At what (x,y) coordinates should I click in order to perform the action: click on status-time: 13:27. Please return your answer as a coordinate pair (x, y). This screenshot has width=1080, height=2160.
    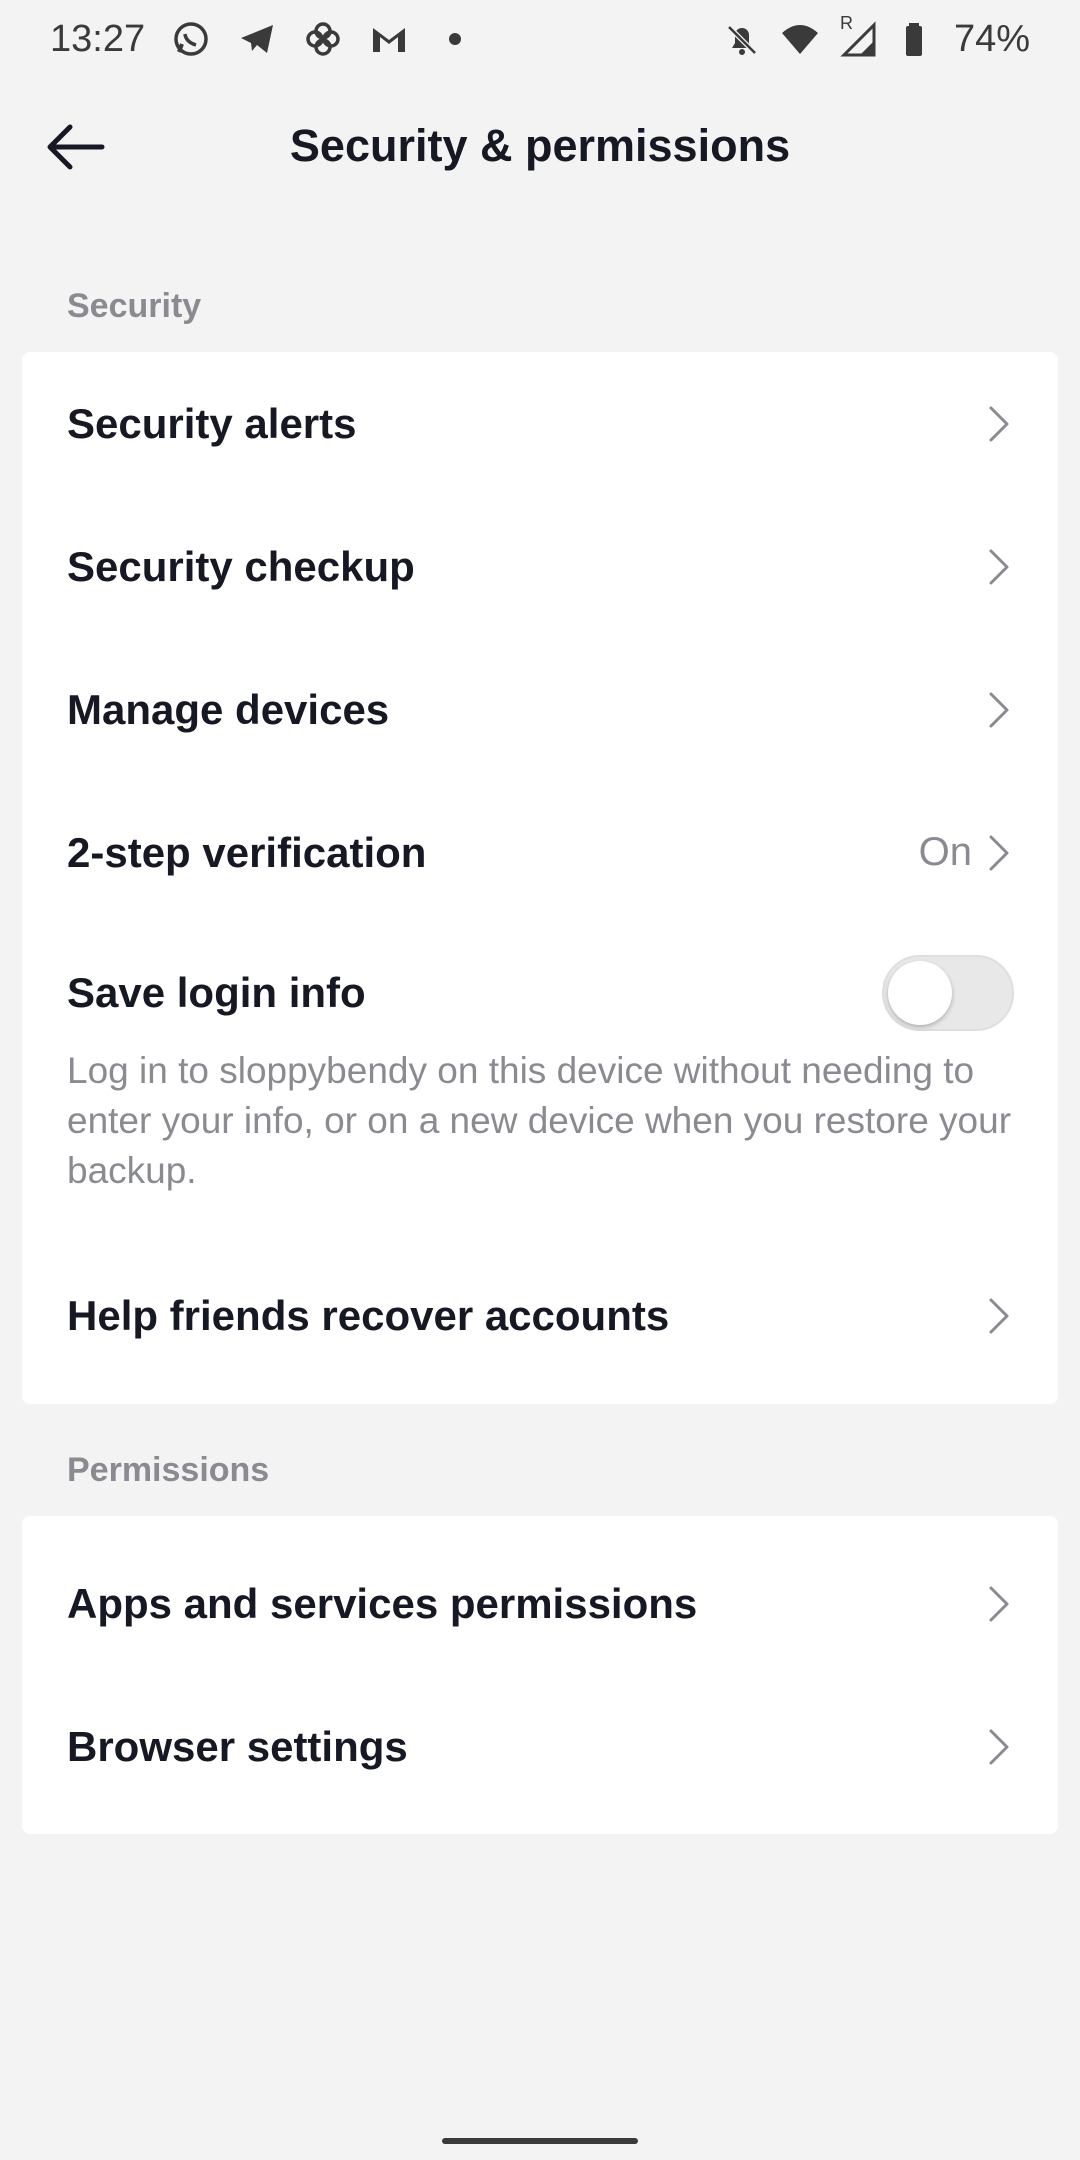
    Looking at the image, I should click on (98, 38).